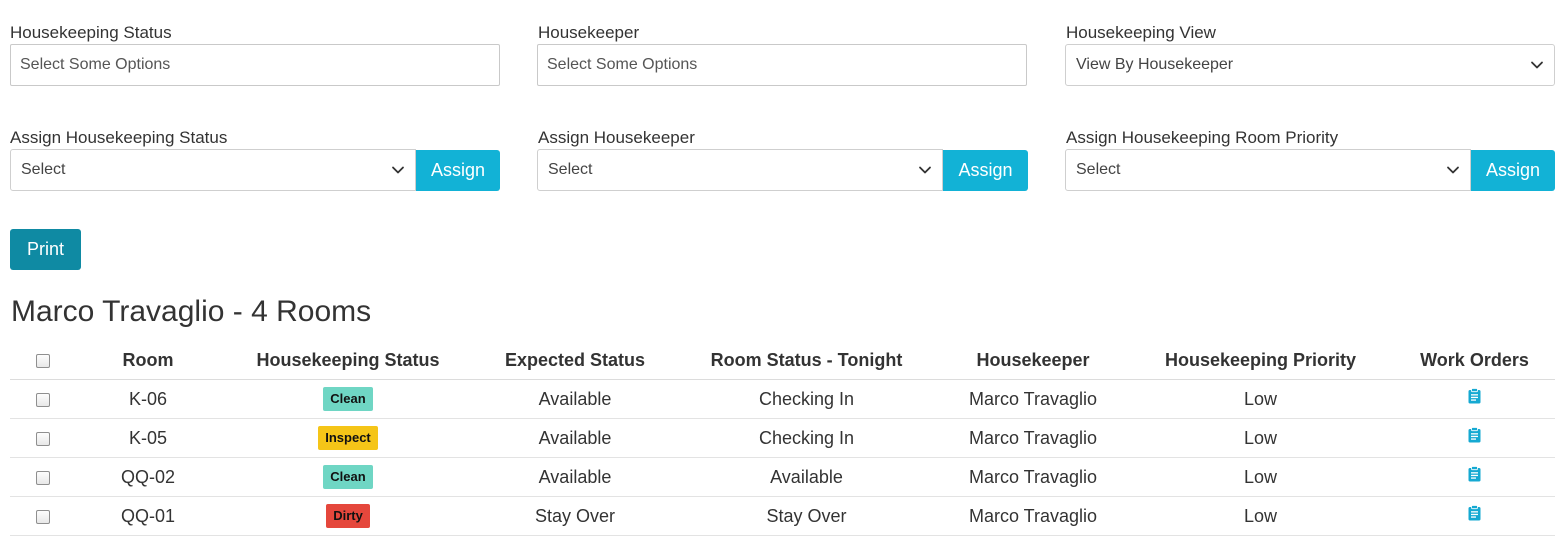 The height and width of the screenshot is (539, 1563). Describe the element at coordinates (148, 477) in the screenshot. I see `room-cell: QQ-02` at that location.